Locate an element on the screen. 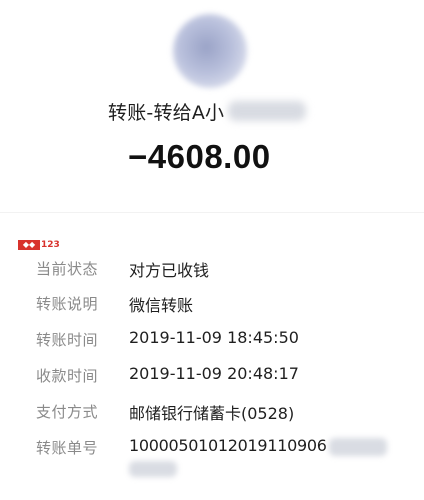 Image resolution: width=424 pixels, height=500 pixels. detail-value-received-time: 2019-11-09 20:48:17 is located at coordinates (214, 373).